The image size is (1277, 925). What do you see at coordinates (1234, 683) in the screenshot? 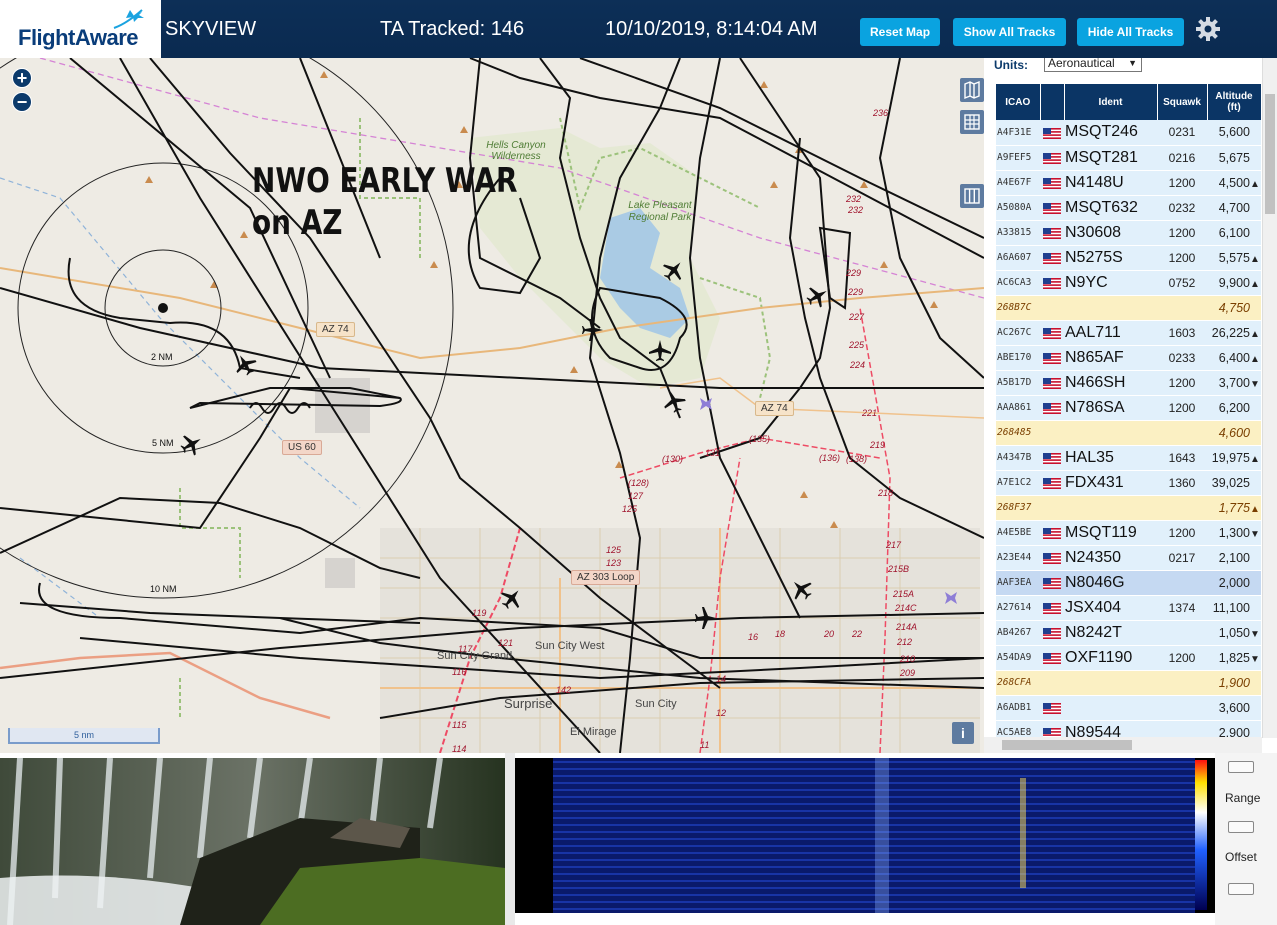
I see `altitude-cell: 1,900` at bounding box center [1234, 683].